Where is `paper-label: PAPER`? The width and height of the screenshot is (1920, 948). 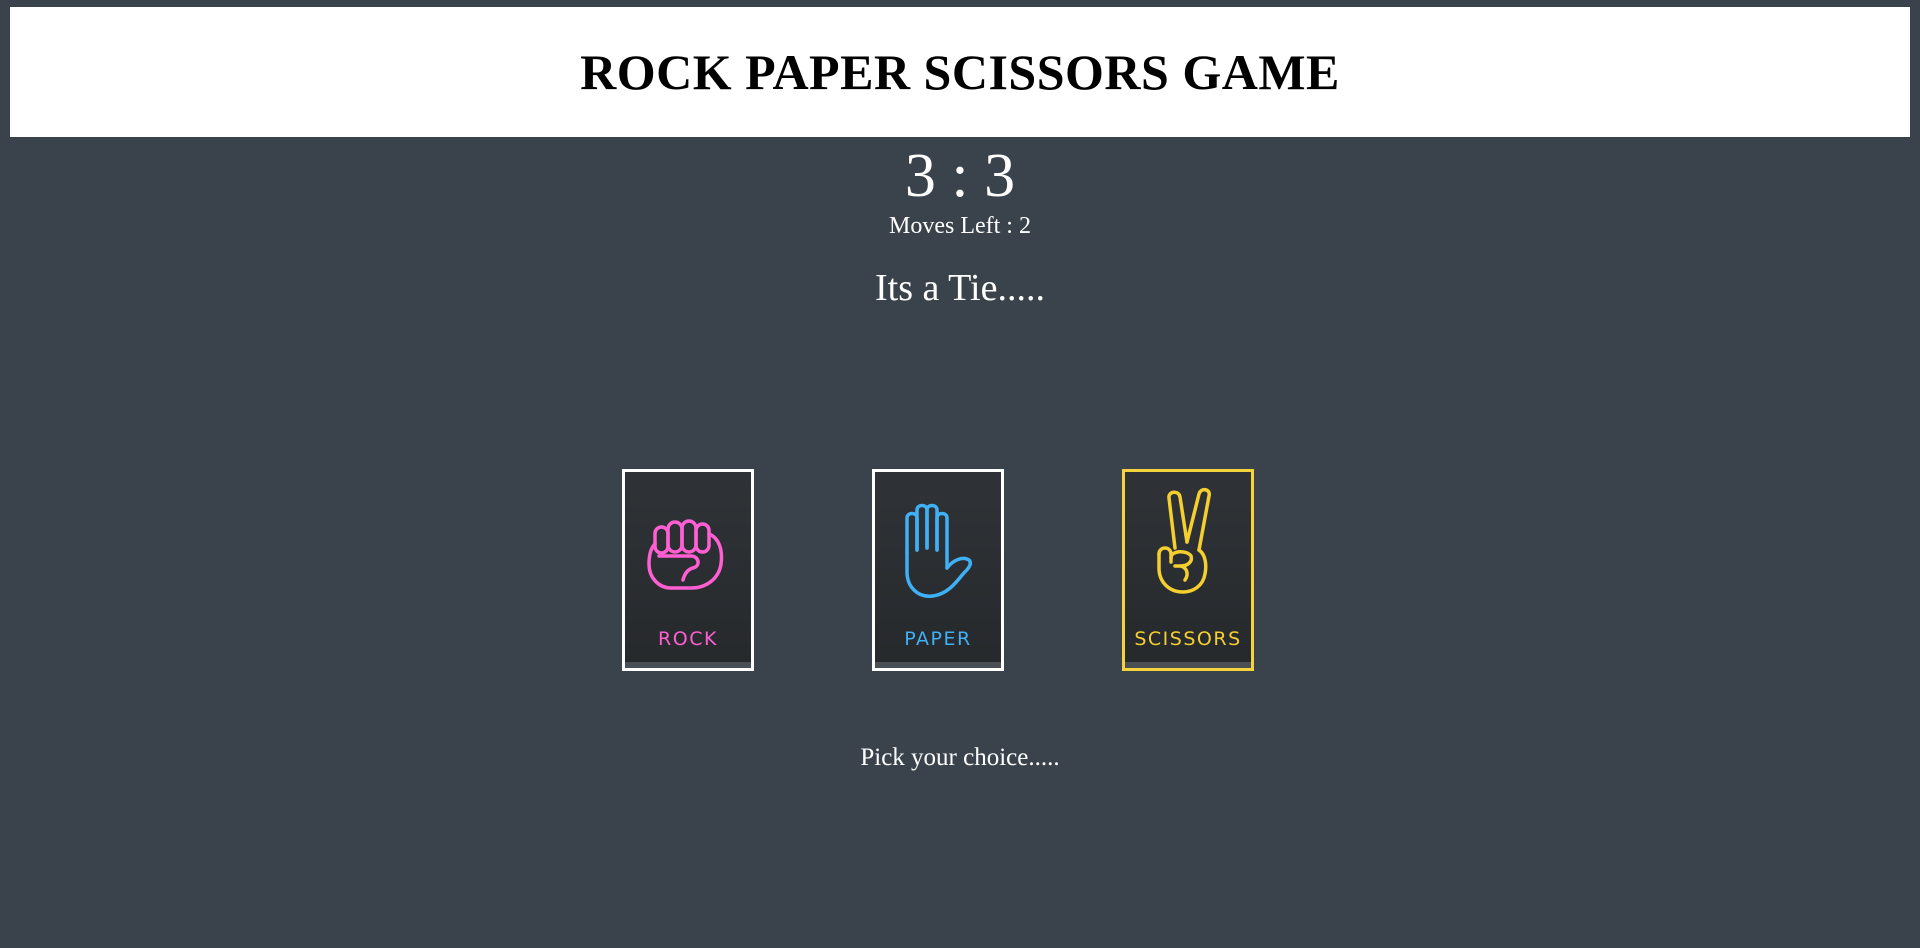
paper-label: PAPER is located at coordinates (938, 639).